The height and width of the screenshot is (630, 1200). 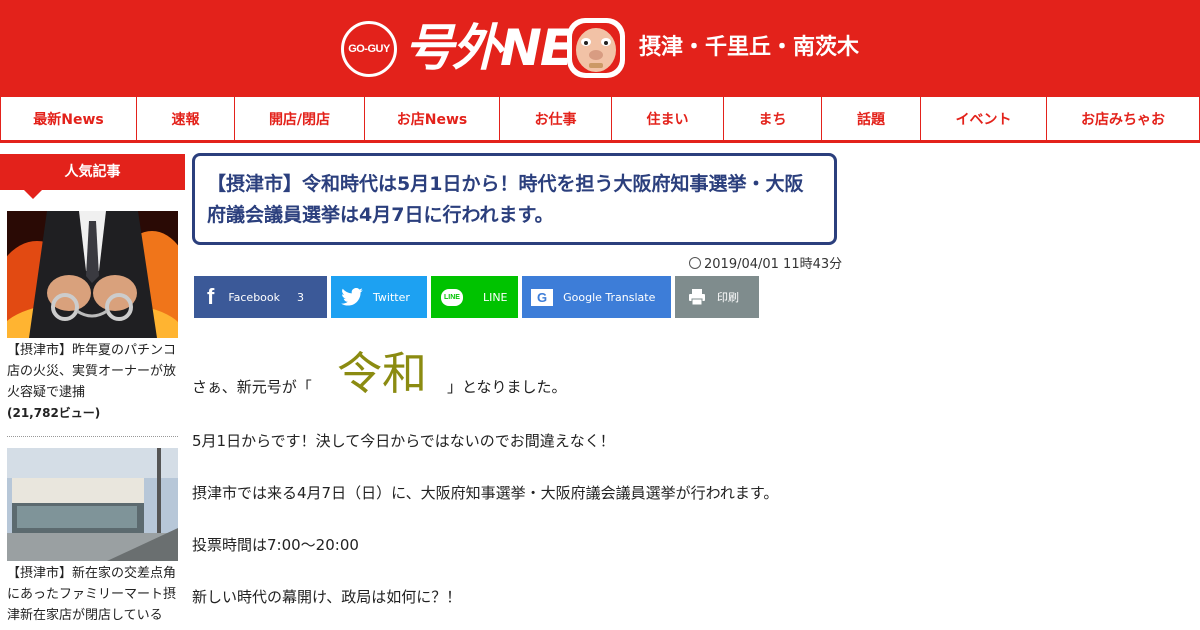 What do you see at coordinates (495, 297) in the screenshot?
I see `share-label: LINE` at bounding box center [495, 297].